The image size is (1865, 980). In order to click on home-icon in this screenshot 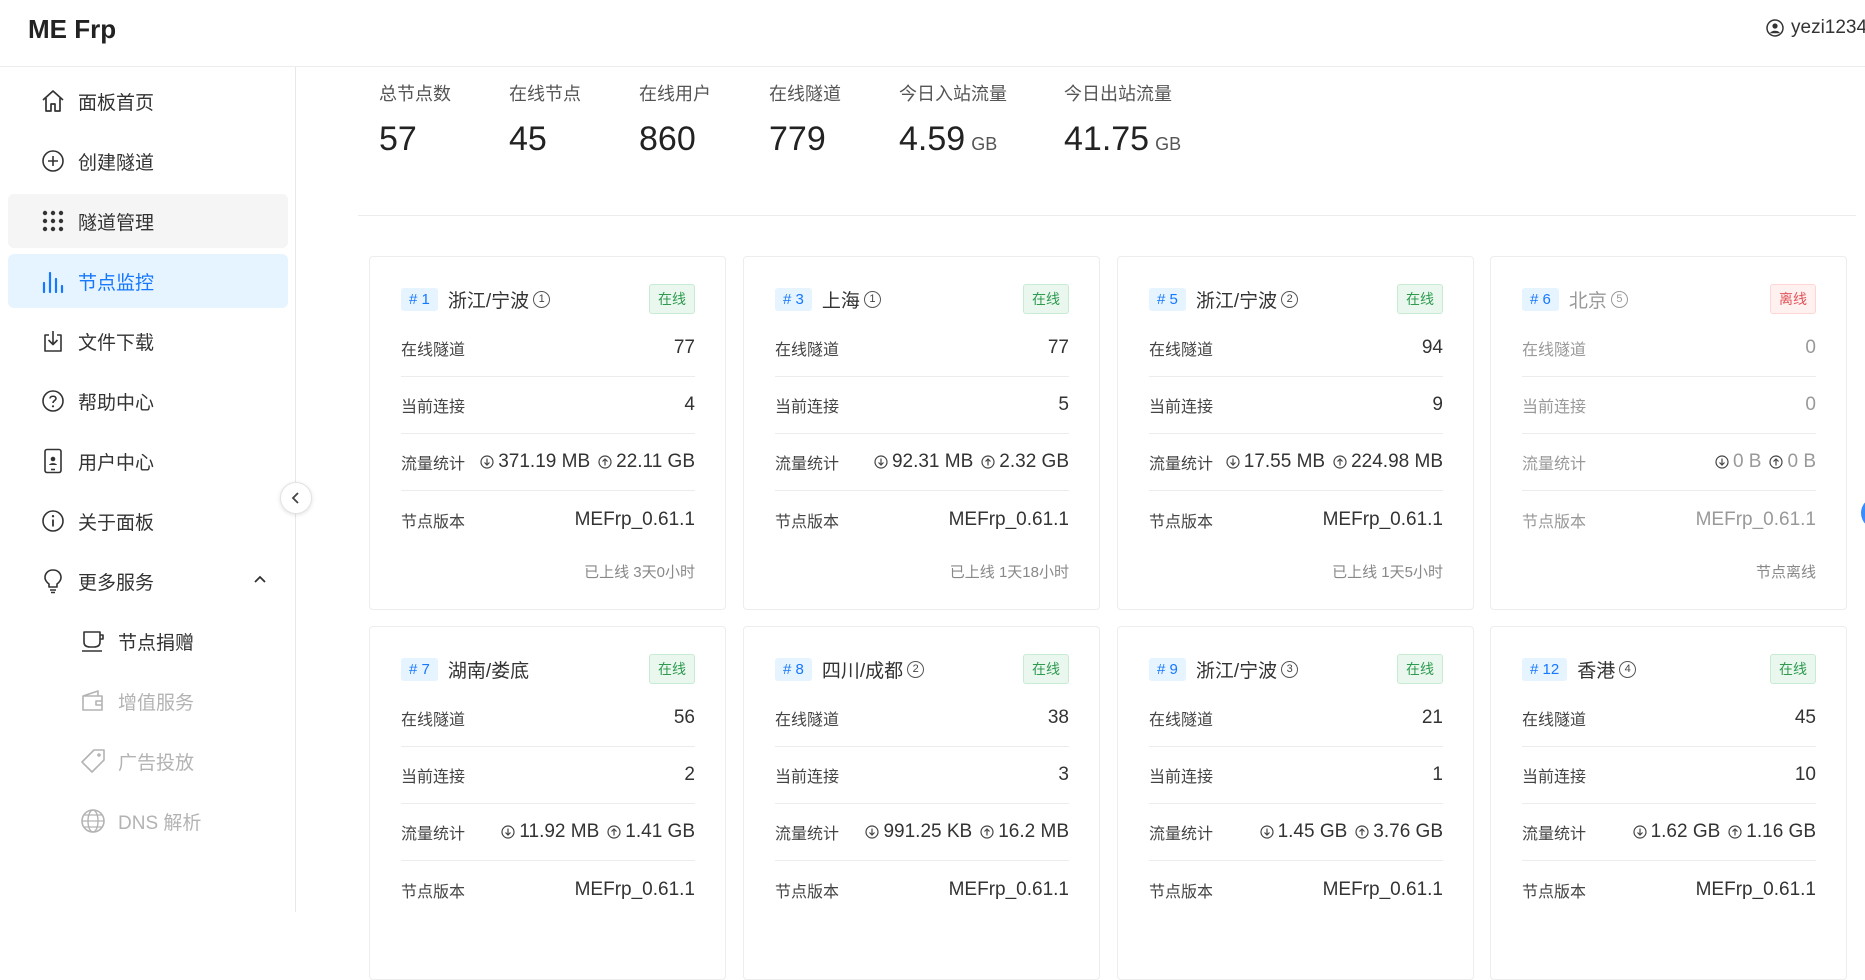, I will do `click(53, 101)`.